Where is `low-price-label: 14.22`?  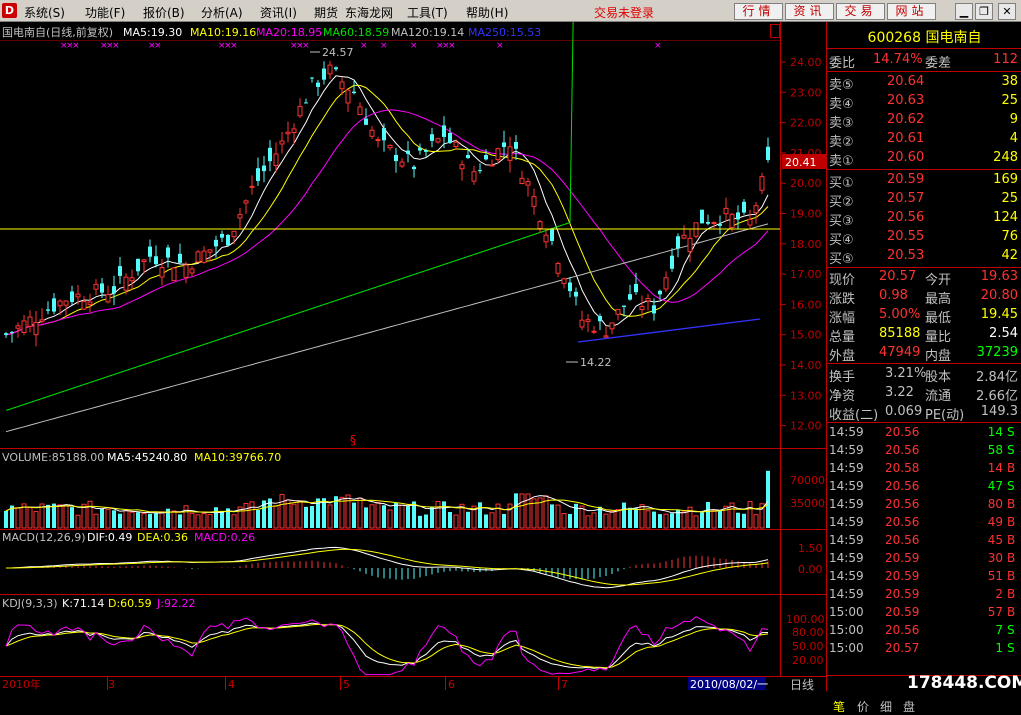
low-price-label: 14.22 is located at coordinates (596, 362).